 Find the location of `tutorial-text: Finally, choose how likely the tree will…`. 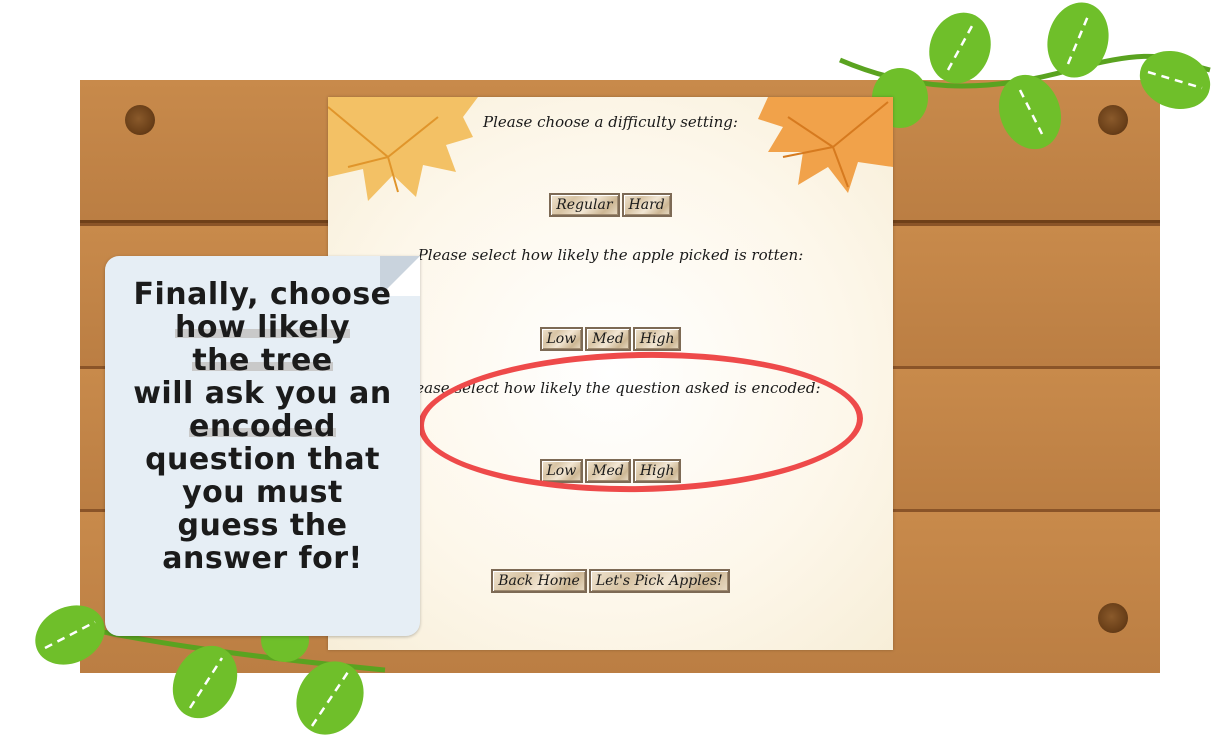

tutorial-text: Finally, choose how likely the tree will… is located at coordinates (262, 426).